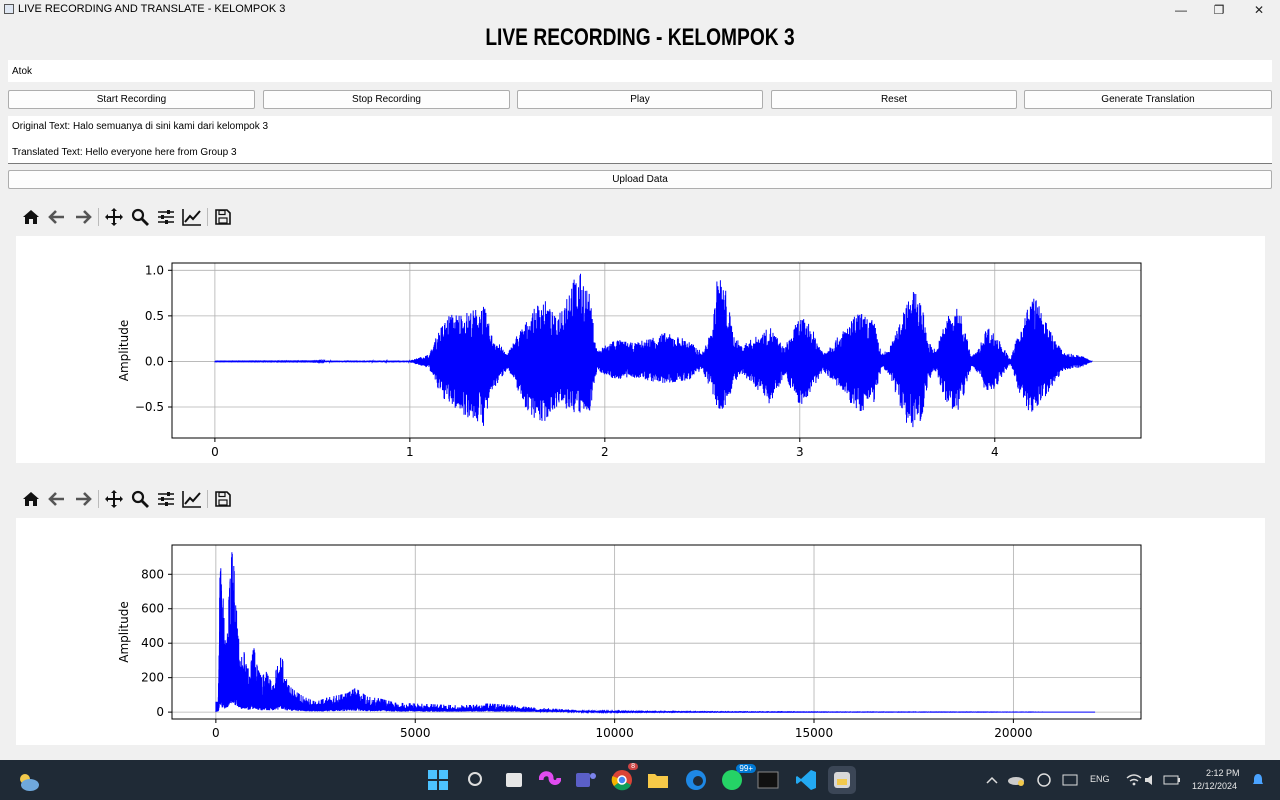  What do you see at coordinates (152, 574) in the screenshot?
I see `y-tick-label: 800` at bounding box center [152, 574].